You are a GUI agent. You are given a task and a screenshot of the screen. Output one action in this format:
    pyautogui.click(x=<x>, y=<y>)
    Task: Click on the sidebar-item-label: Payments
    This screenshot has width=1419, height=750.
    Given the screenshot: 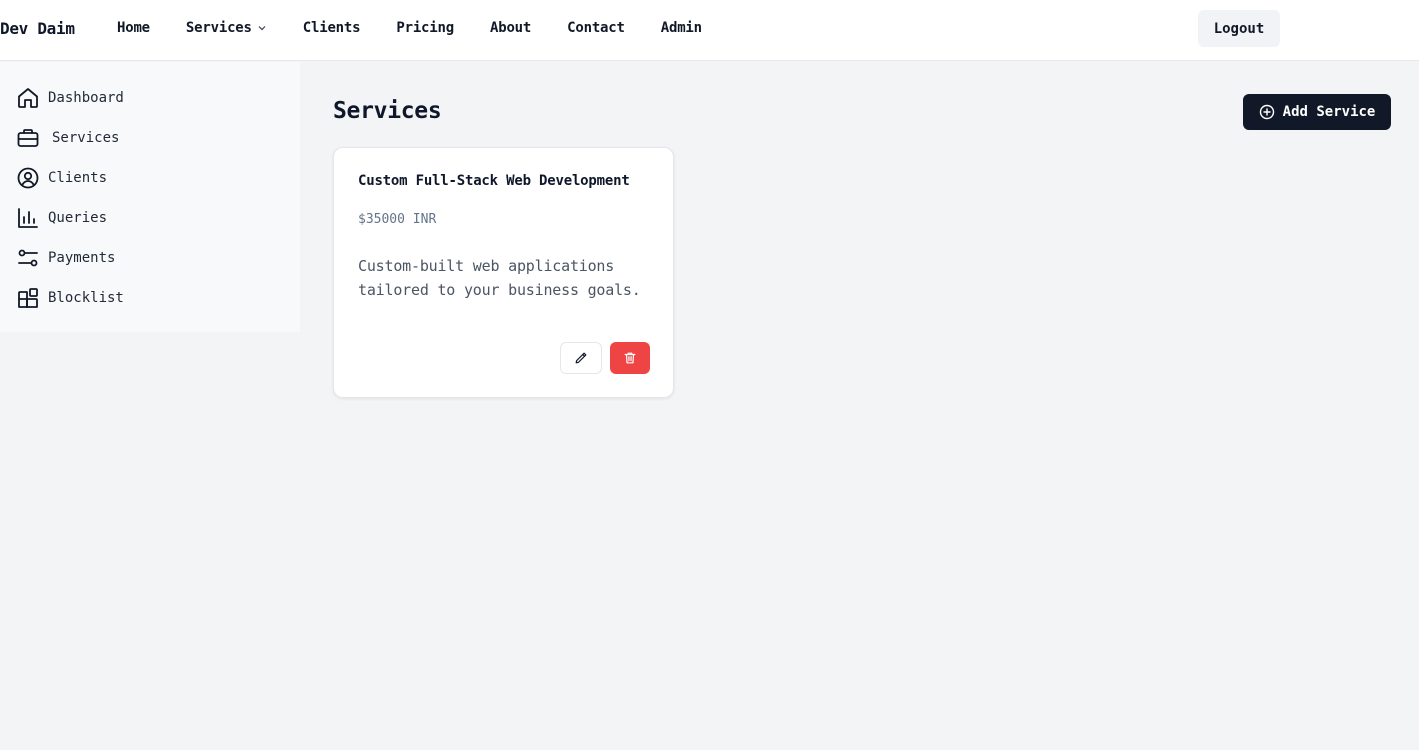 What is the action you would take?
    pyautogui.click(x=82, y=258)
    